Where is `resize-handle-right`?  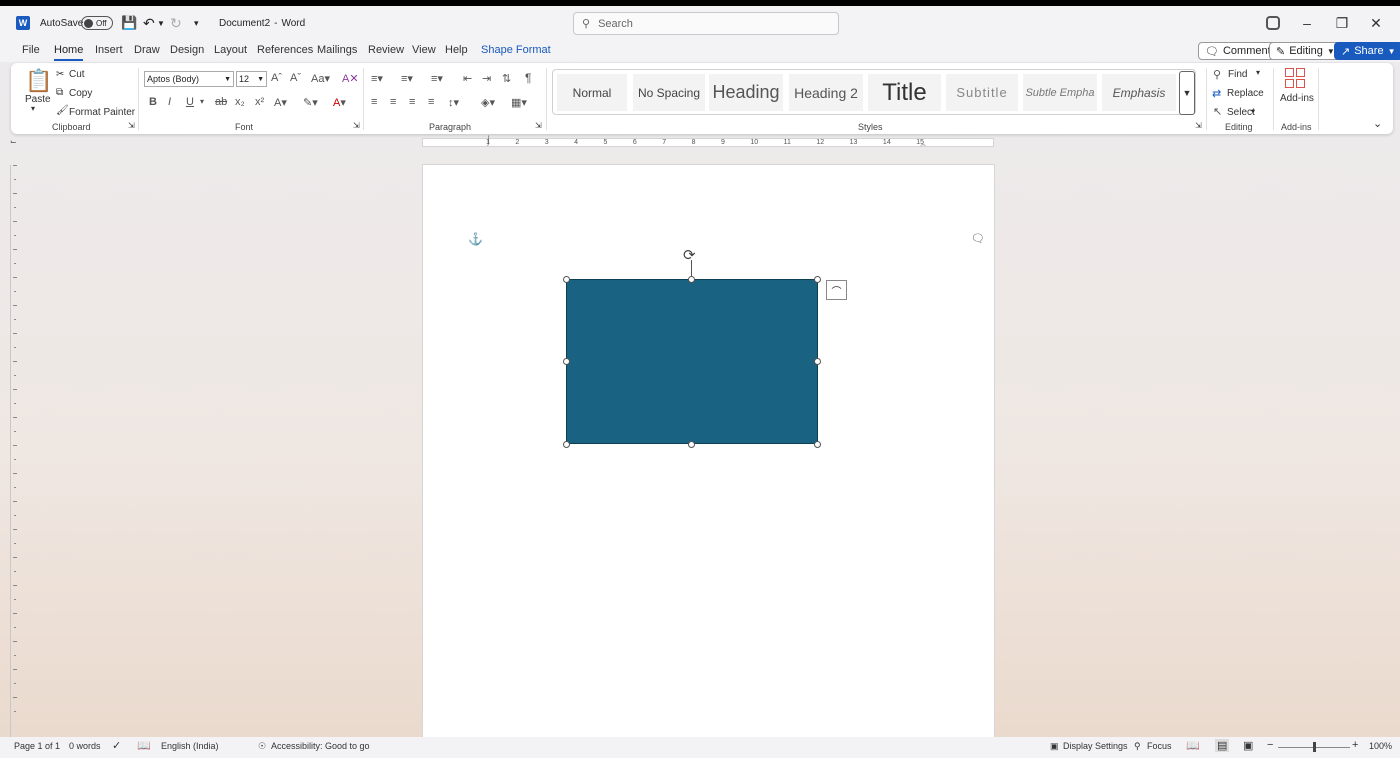 resize-handle-right is located at coordinates (817, 361).